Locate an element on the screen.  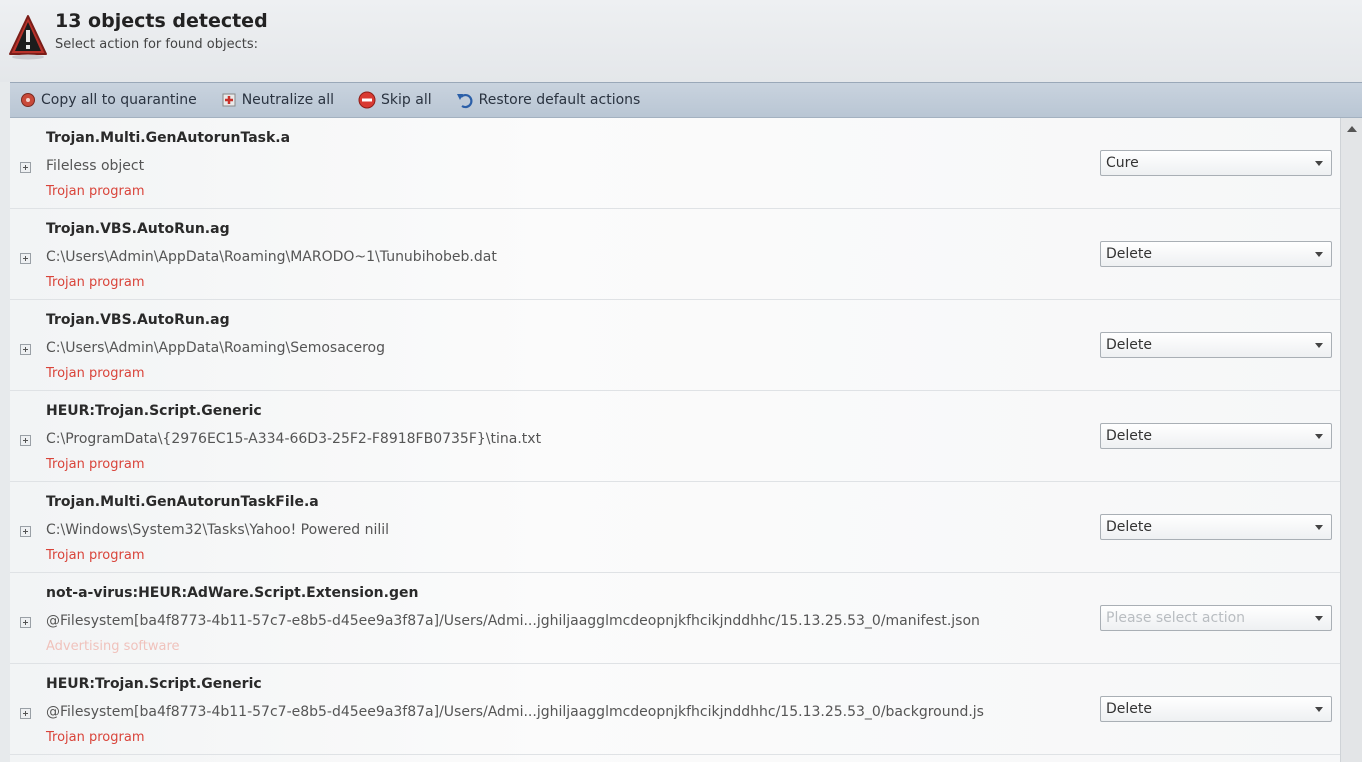
restore-default-actions-label: Restore default actions is located at coordinates (559, 100).